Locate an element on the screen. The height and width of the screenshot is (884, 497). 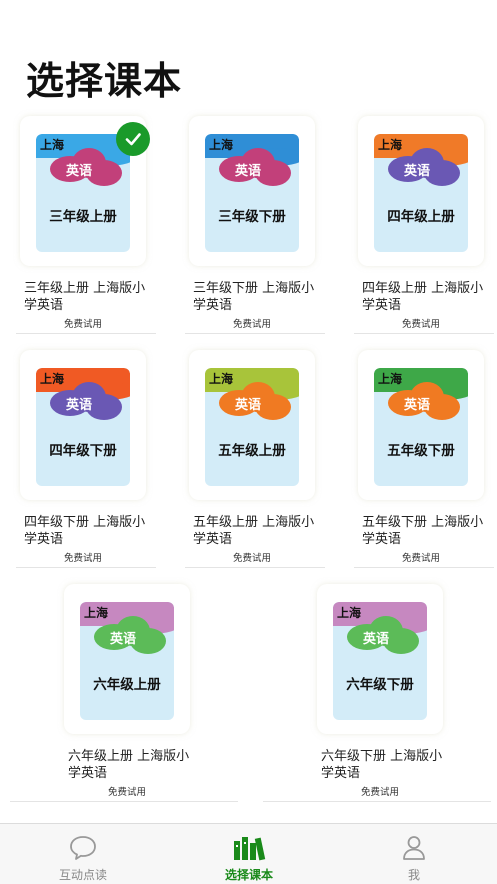
tab-label: 选择课本 is located at coordinates (248, 875).